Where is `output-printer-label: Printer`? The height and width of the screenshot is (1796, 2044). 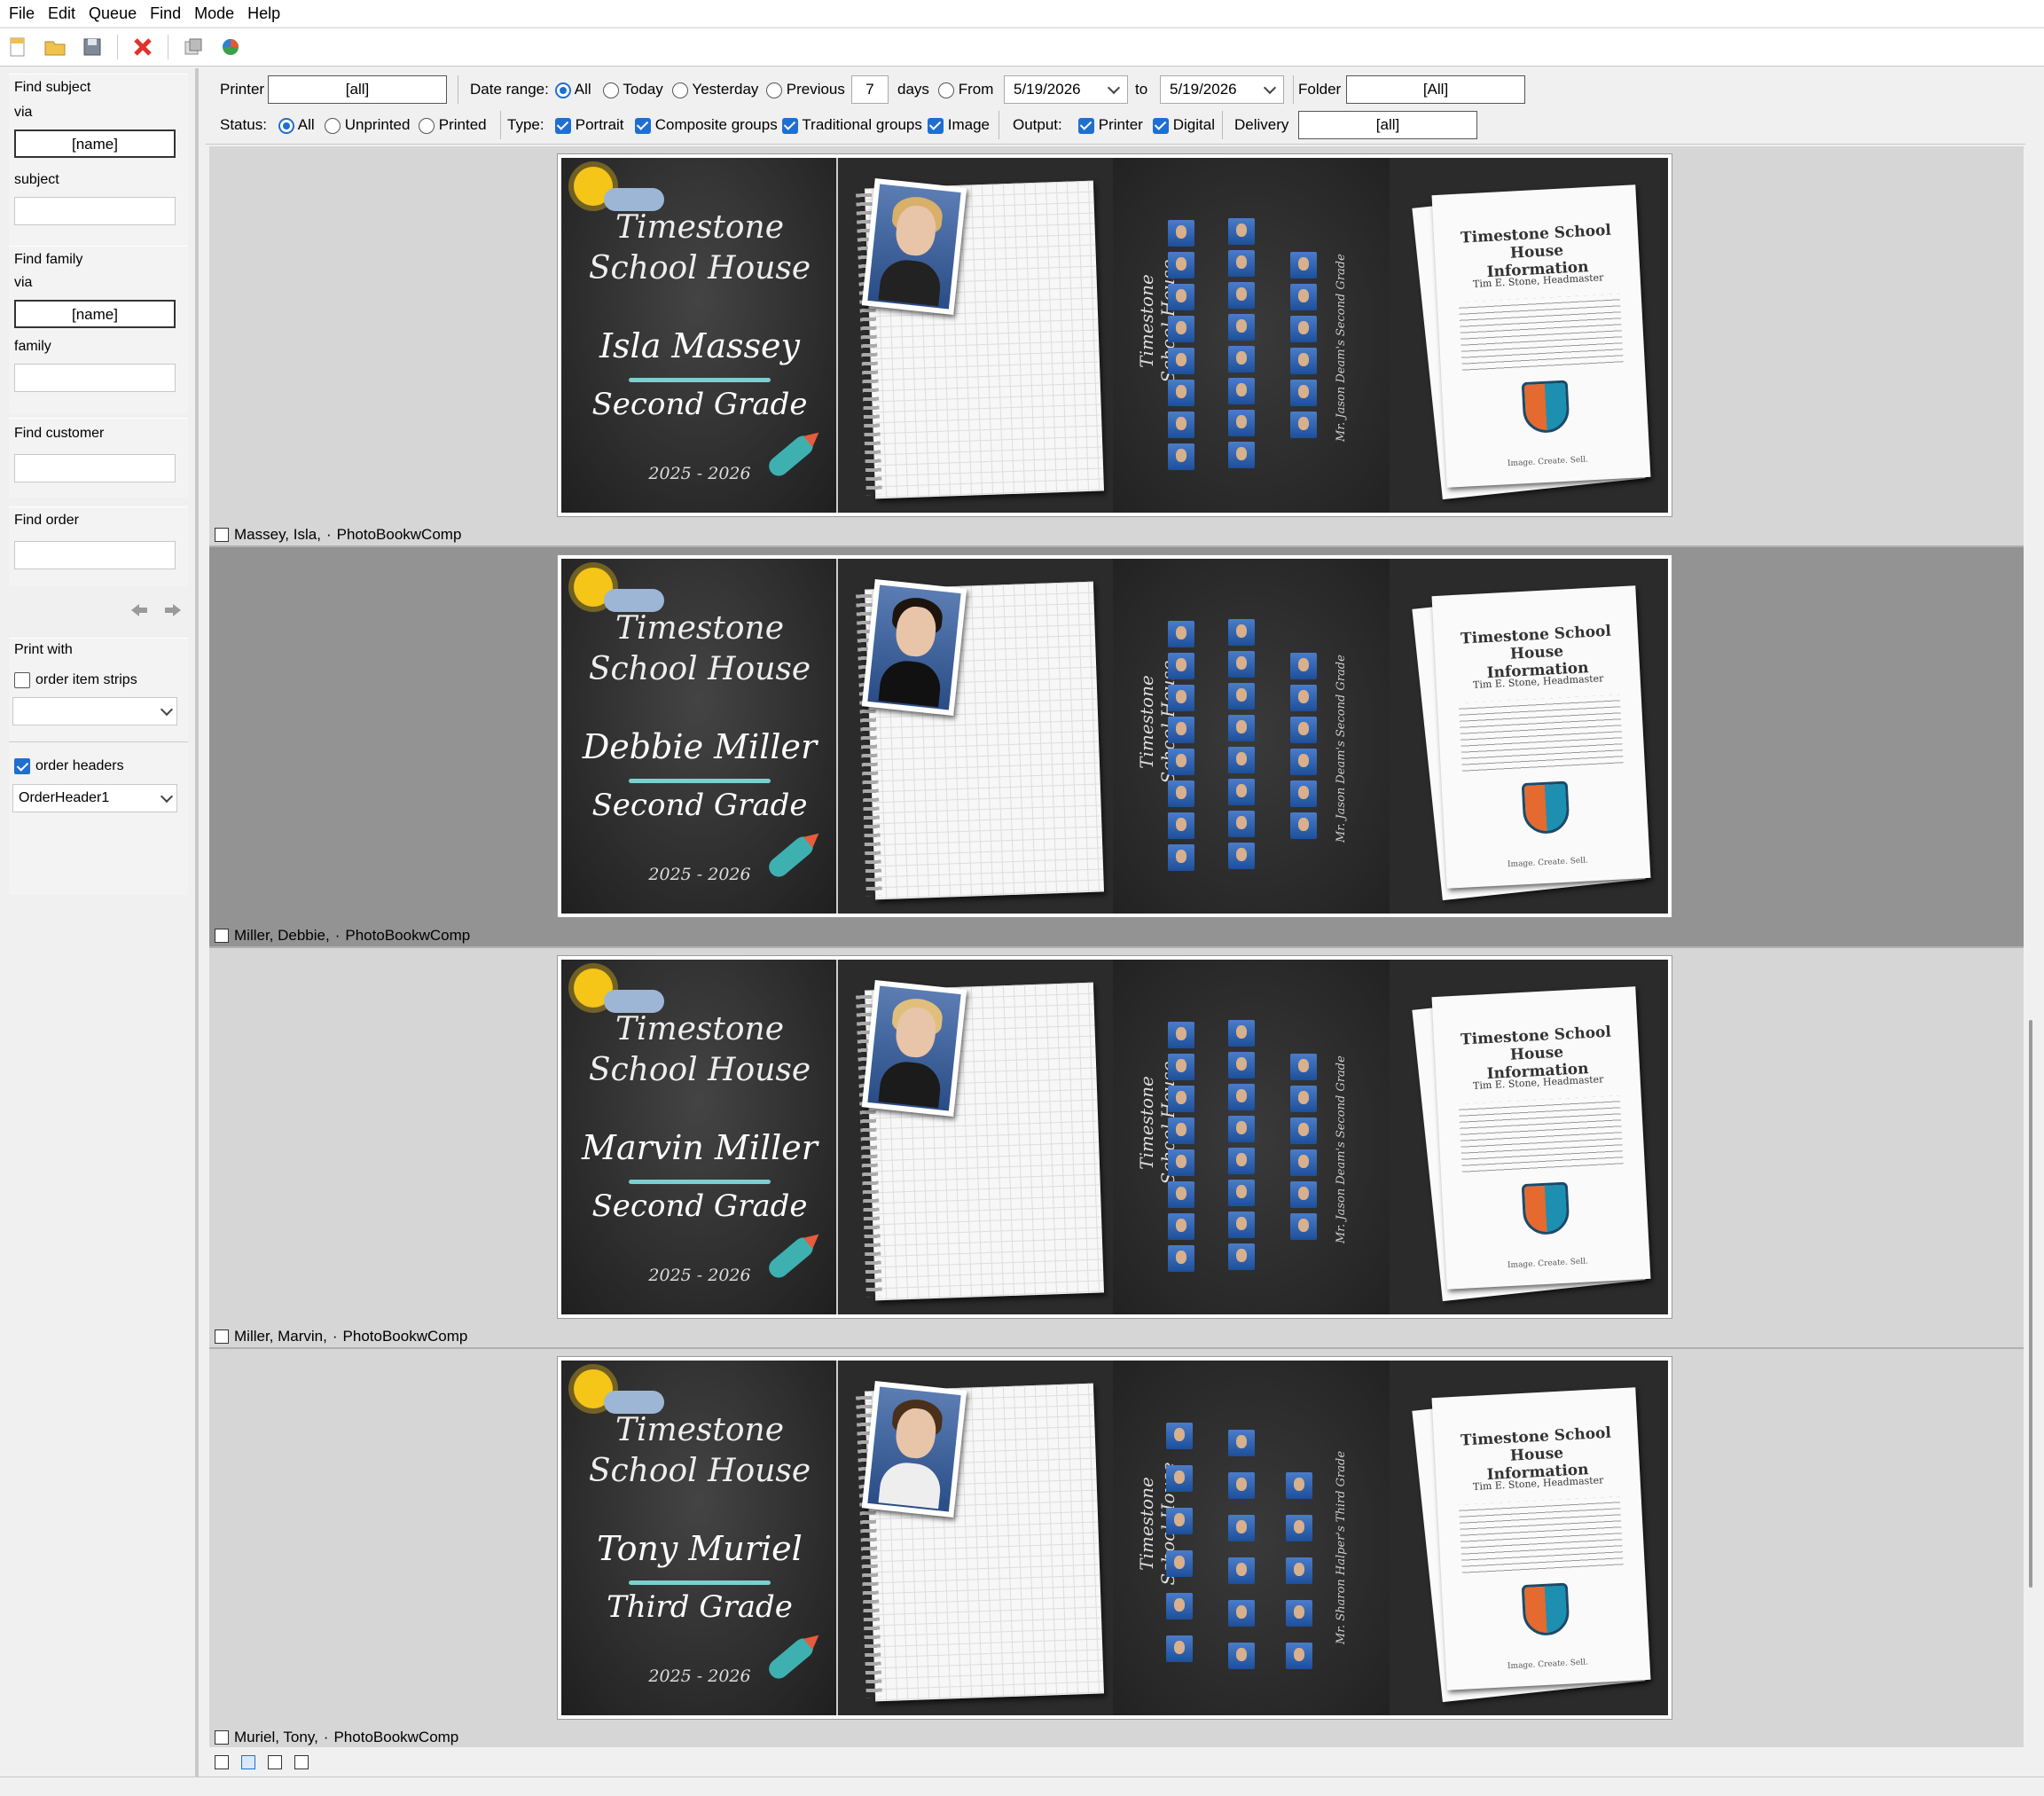
output-printer-label: Printer is located at coordinates (1120, 124).